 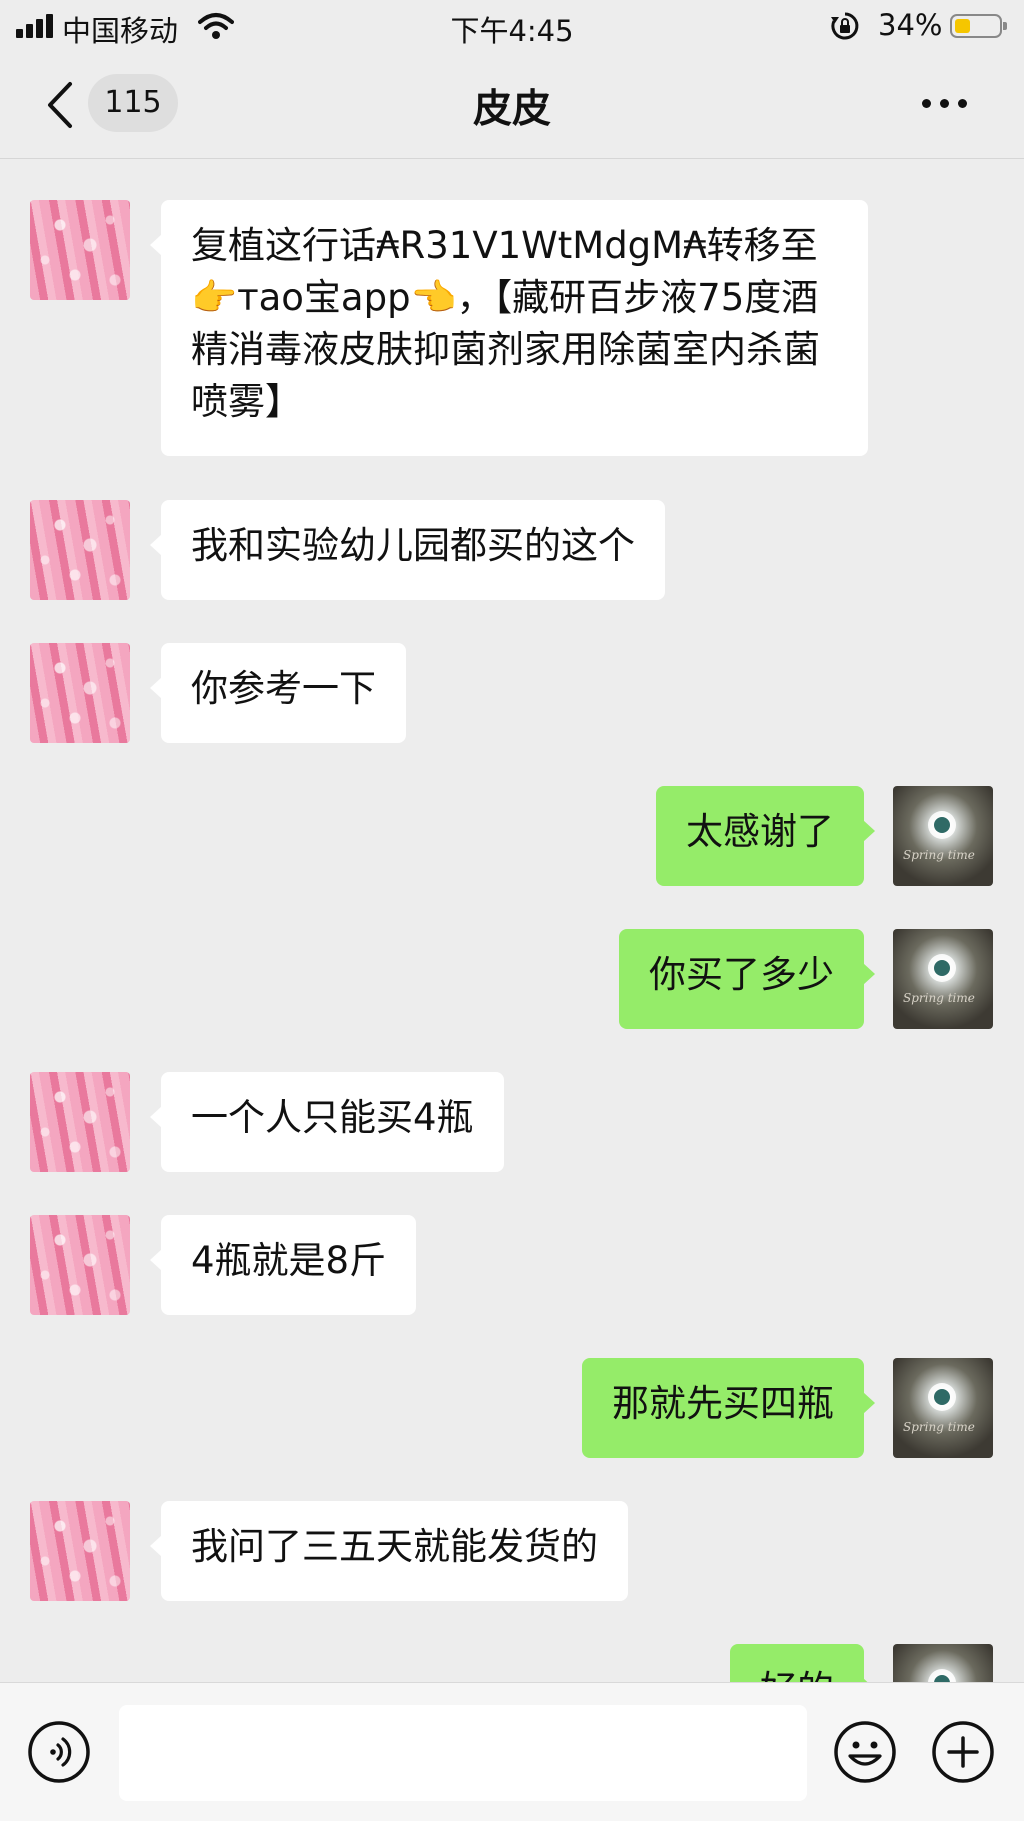 I want to click on message-bubble-incoming: 4瓶就是8斤, so click(x=283, y=1265).